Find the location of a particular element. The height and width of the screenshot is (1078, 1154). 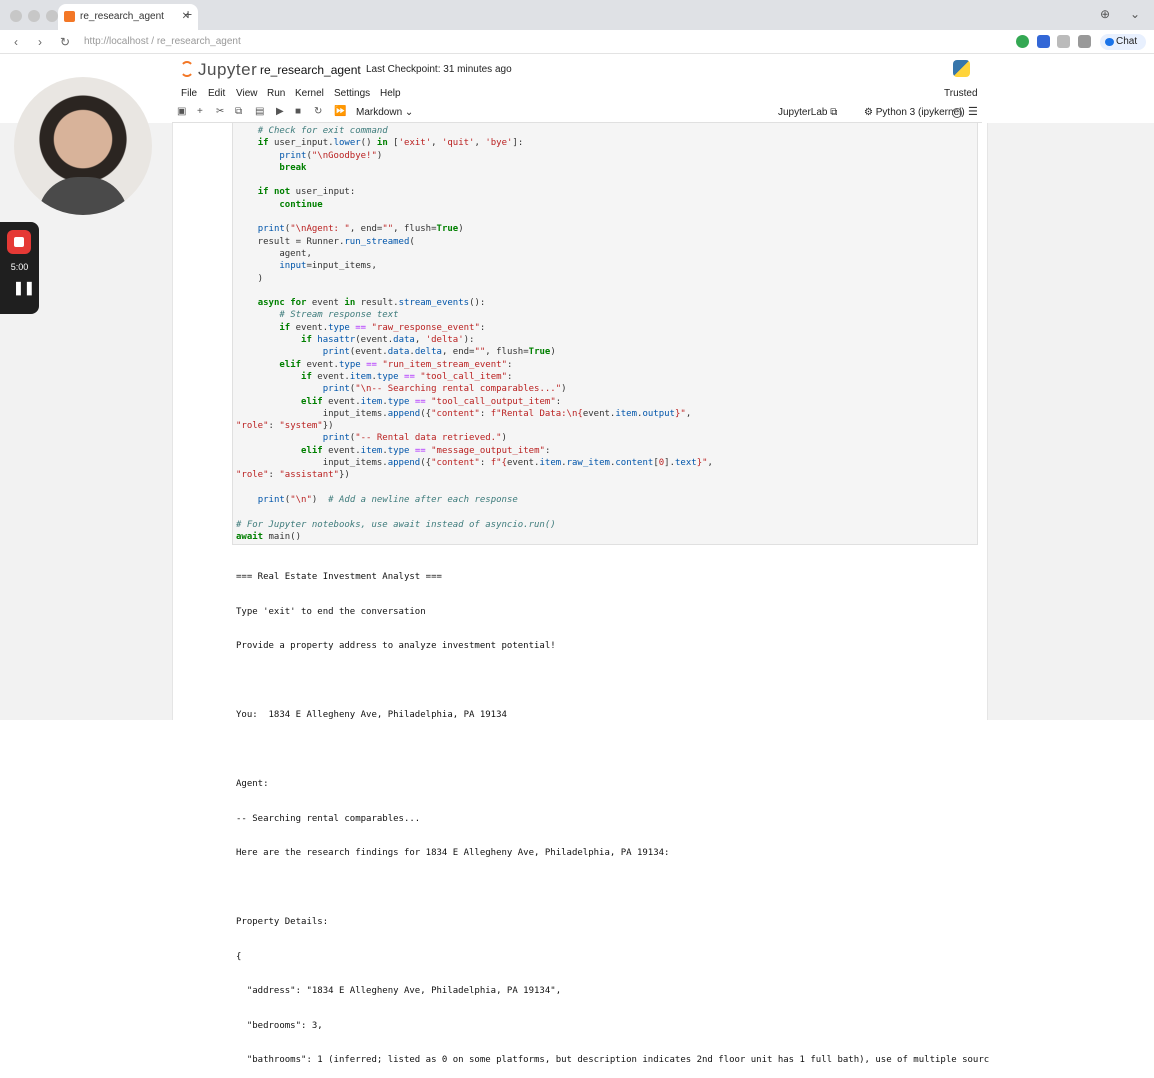

browser-tab: re_research_agent ✕ is located at coordinates (128, 17).